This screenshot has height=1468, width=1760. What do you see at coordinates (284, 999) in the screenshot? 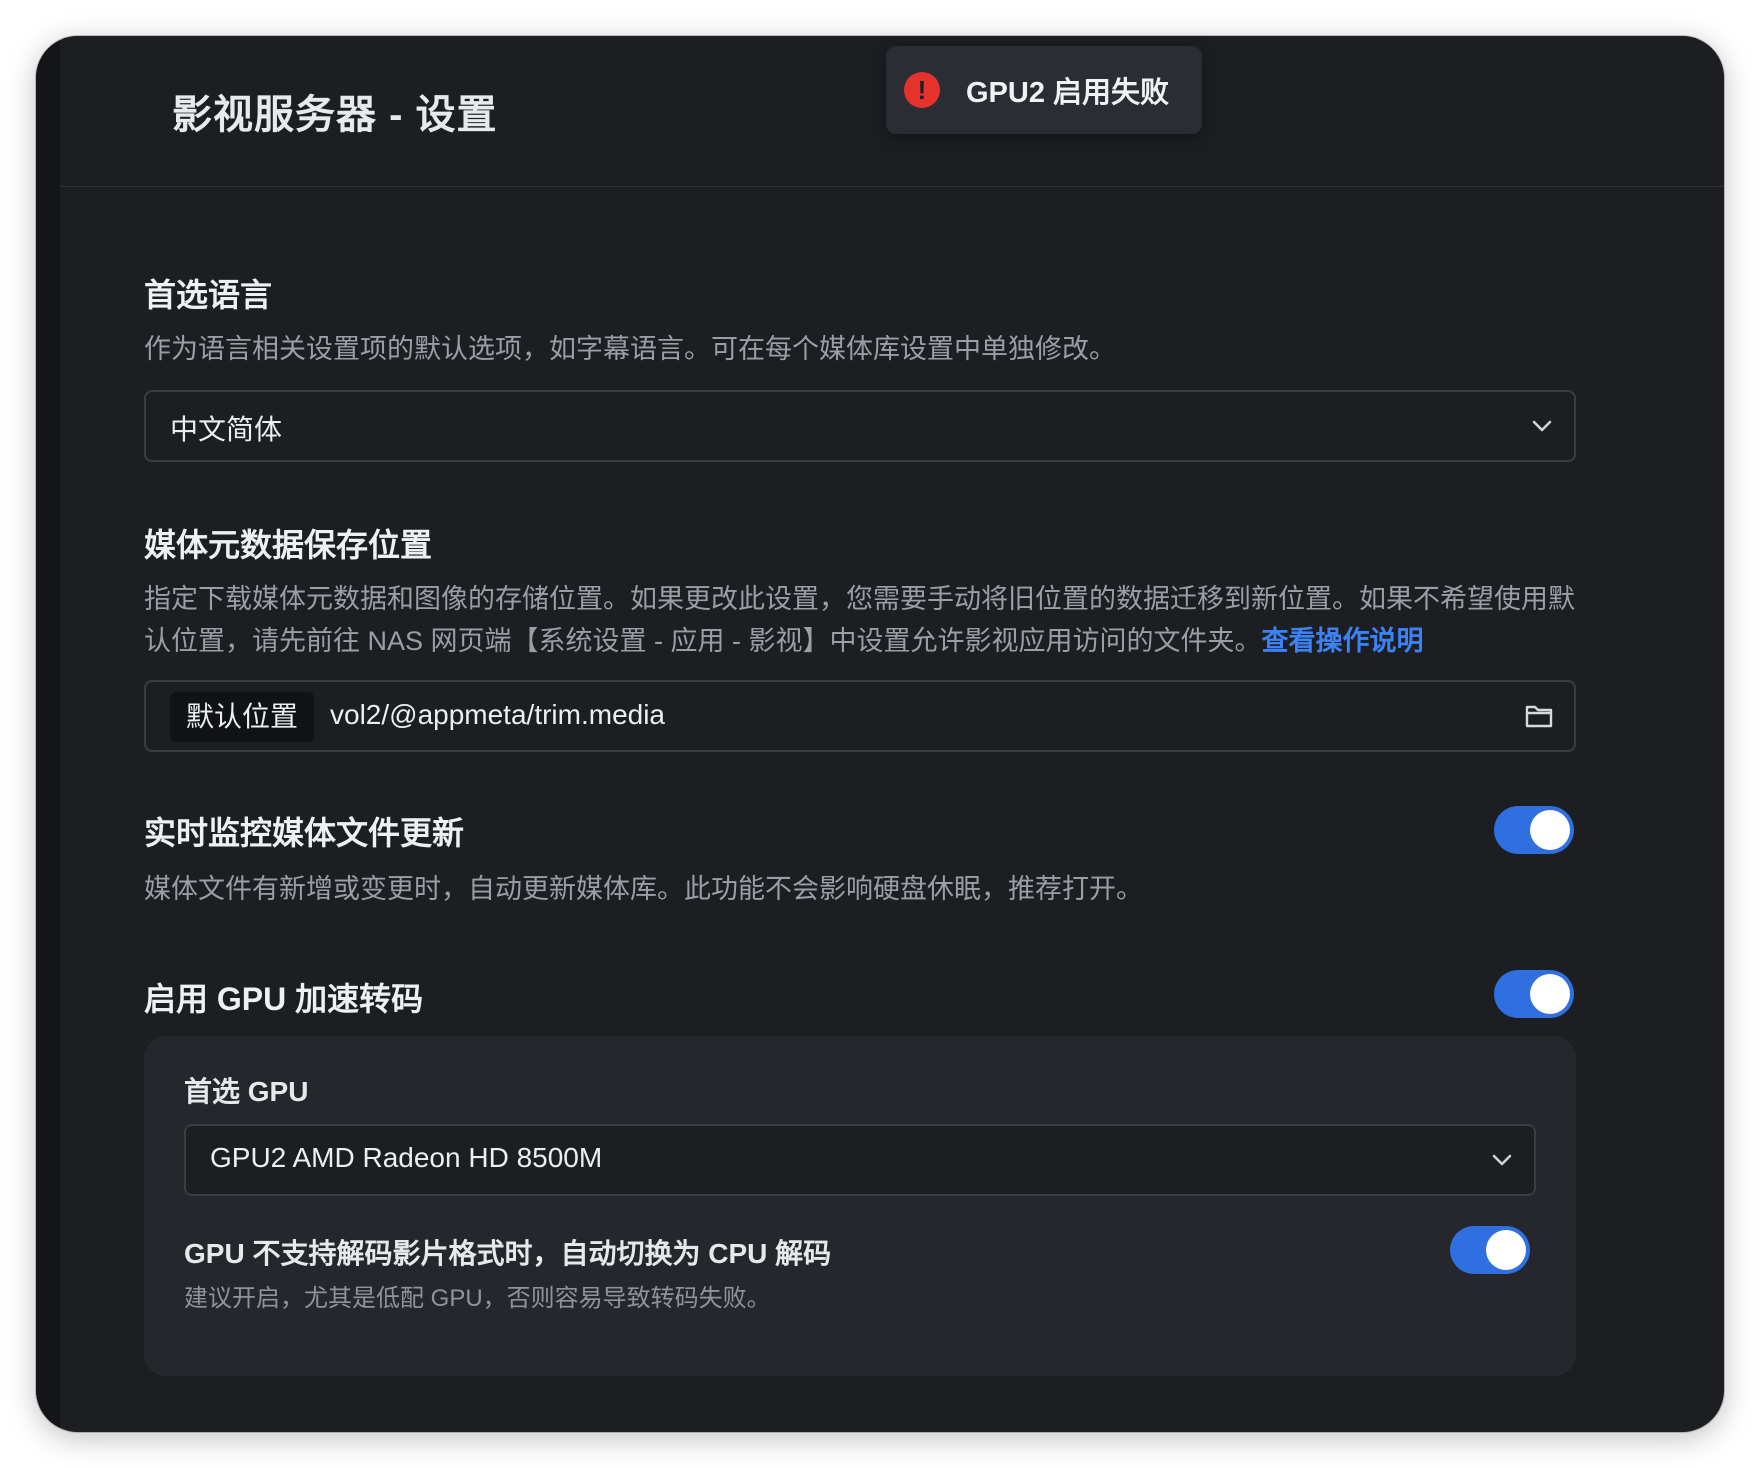
I see `gpu-title: 启用 GPU 加速转码` at bounding box center [284, 999].